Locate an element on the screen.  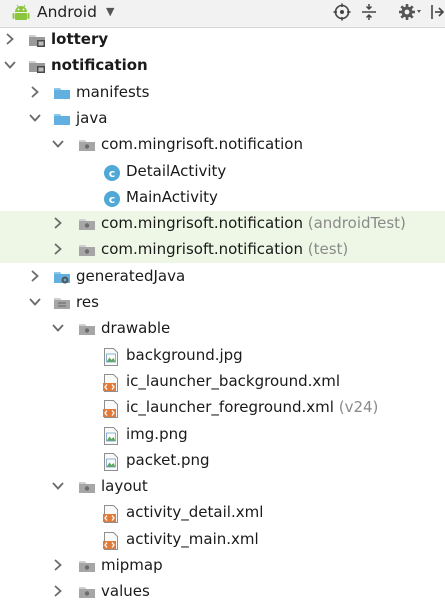
tree-row: background.jpg is located at coordinates (222, 356).